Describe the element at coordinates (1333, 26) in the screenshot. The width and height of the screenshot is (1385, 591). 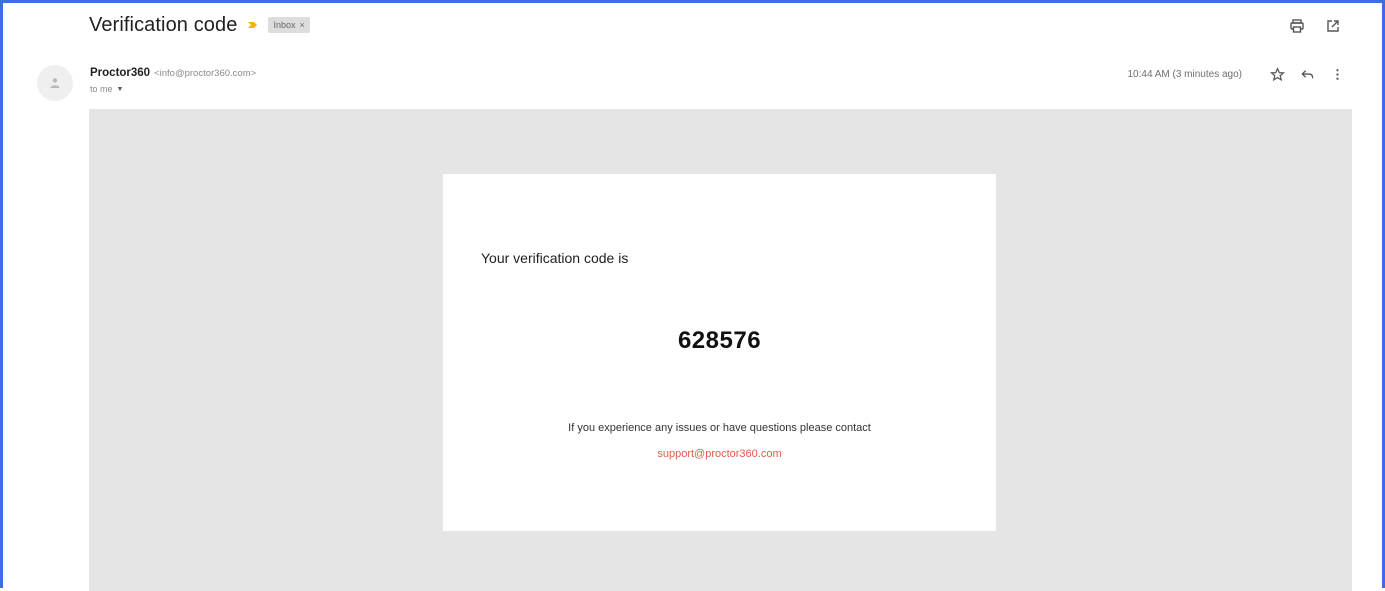
I see `open-in-new-window-icon` at that location.